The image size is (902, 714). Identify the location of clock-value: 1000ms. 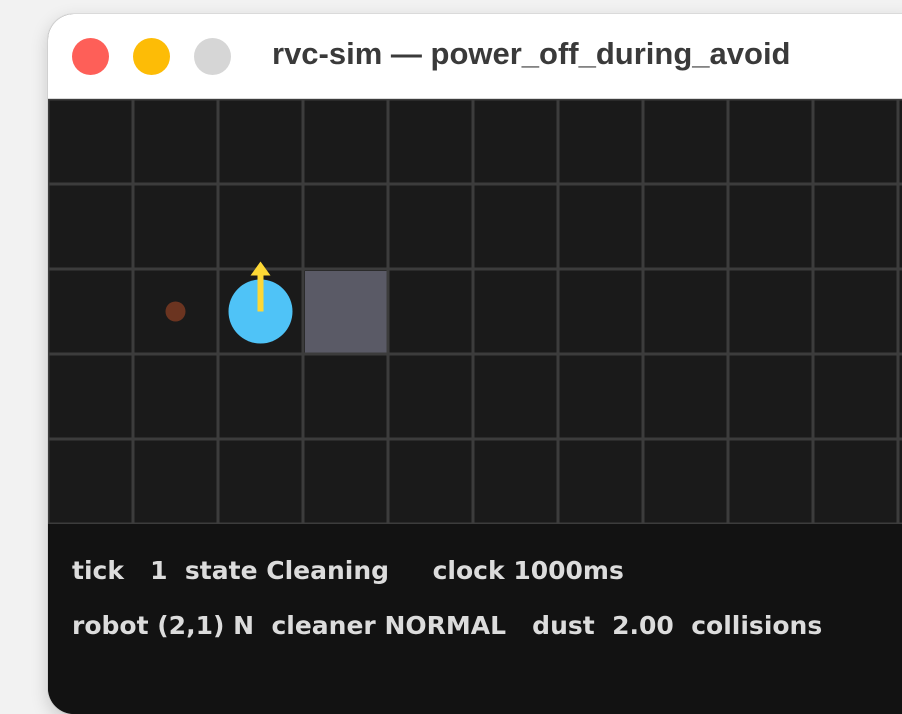
(568, 570).